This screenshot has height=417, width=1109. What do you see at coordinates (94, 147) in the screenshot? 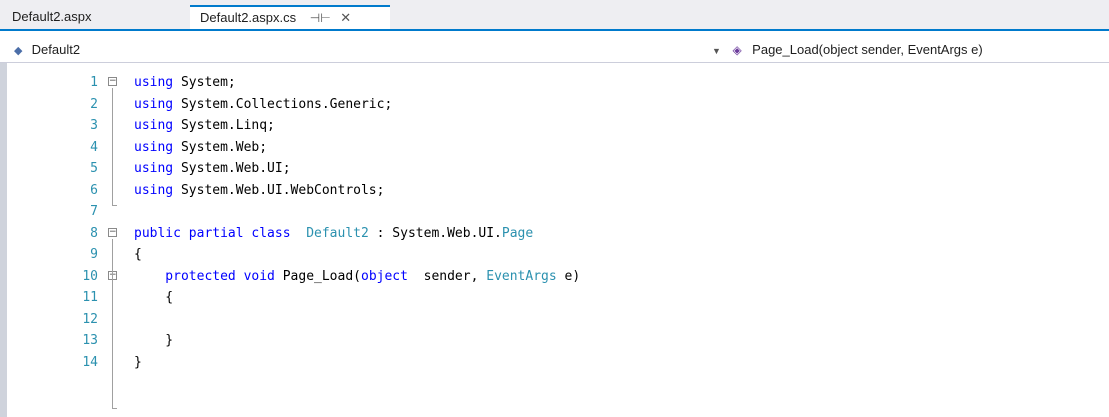
I see `line-number: 4` at bounding box center [94, 147].